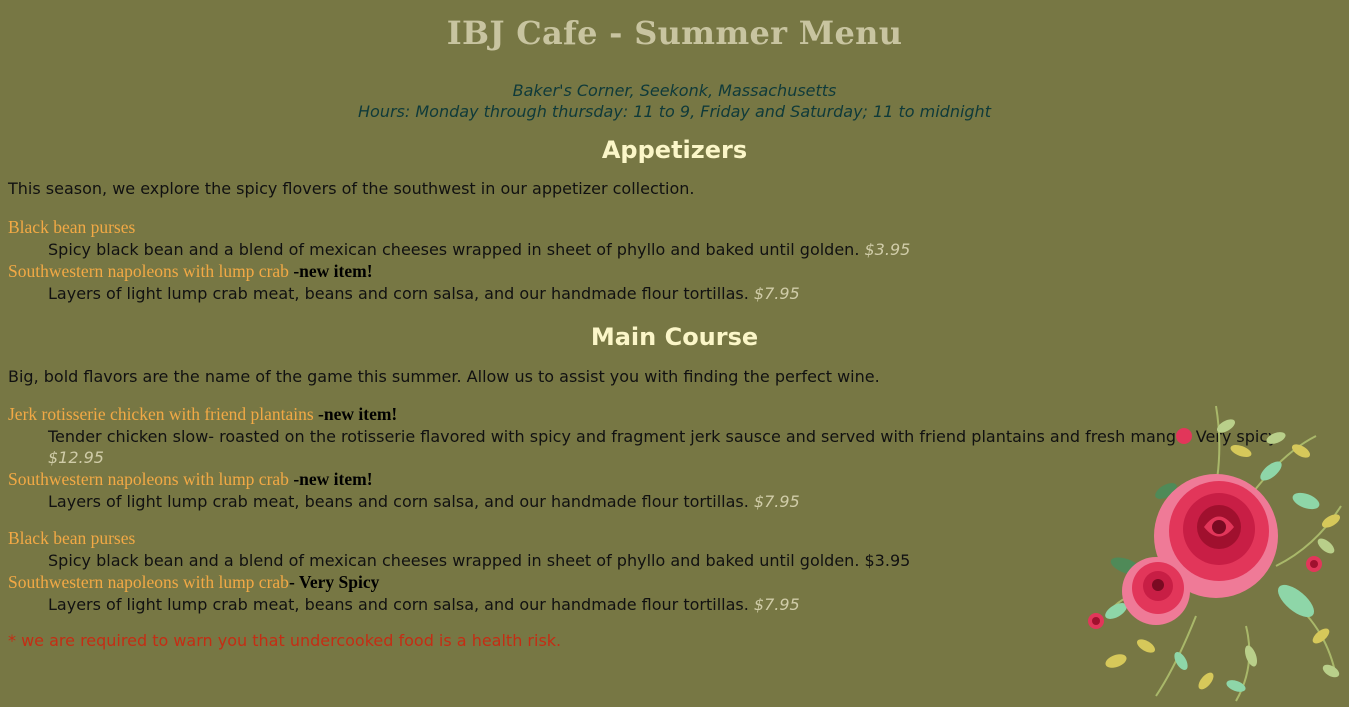 The image size is (1349, 707). I want to click on menu-item-price: $12.95, so click(76, 457).